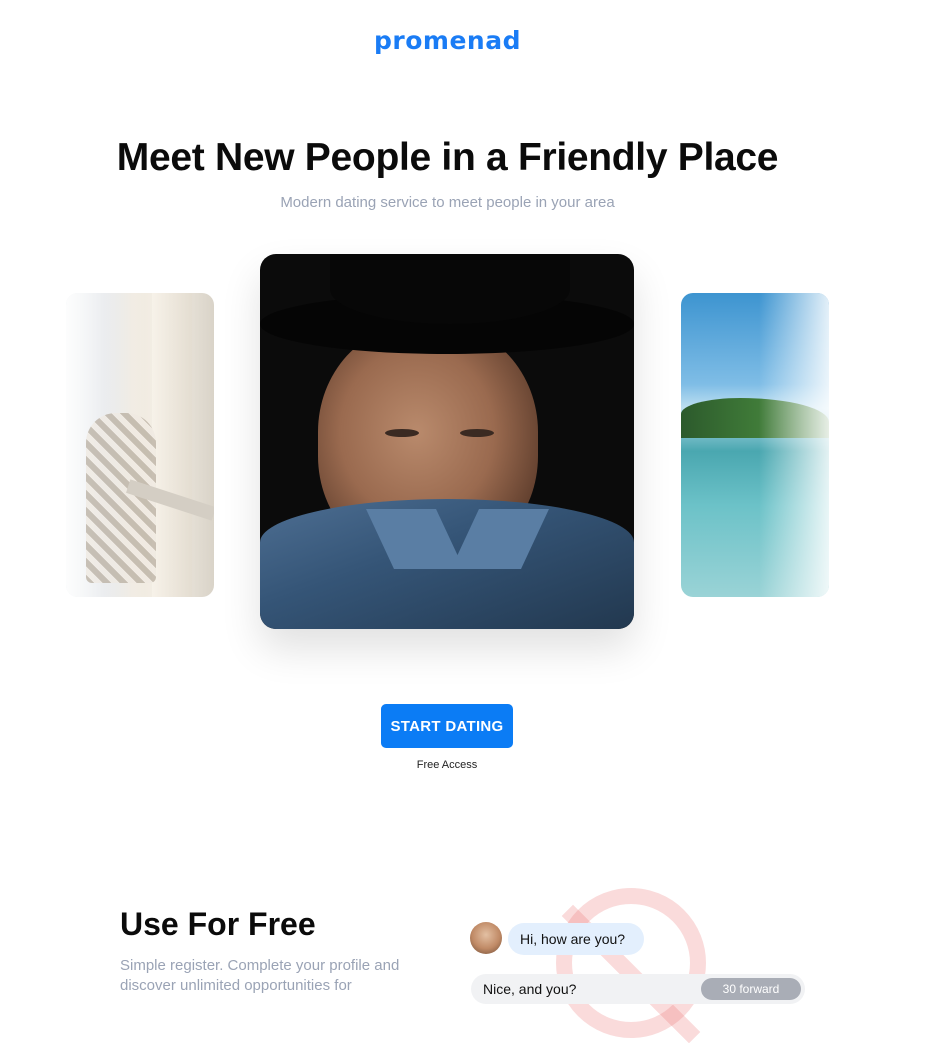  Describe the element at coordinates (402, 433) in the screenshot. I see `photo-eye-left` at that location.